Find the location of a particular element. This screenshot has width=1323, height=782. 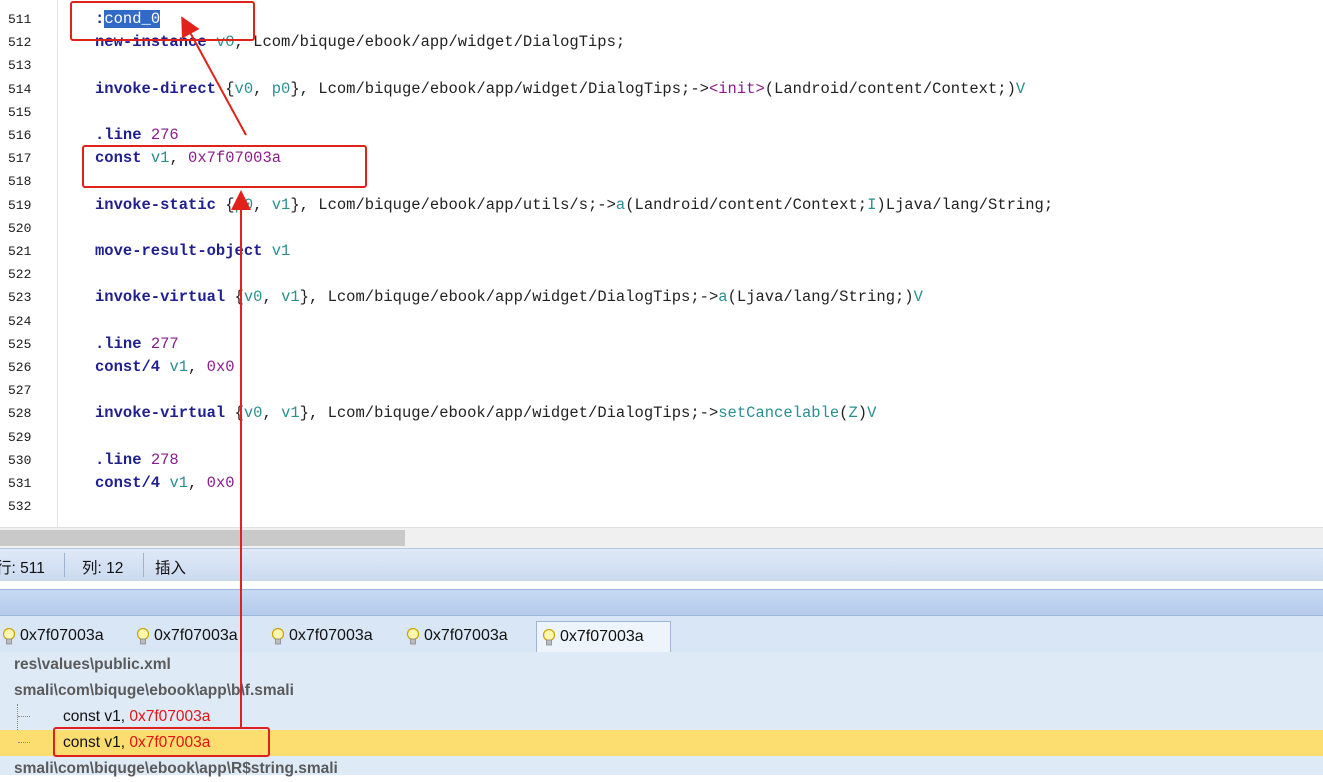

line-number: 526 is located at coordinates (20, 367).